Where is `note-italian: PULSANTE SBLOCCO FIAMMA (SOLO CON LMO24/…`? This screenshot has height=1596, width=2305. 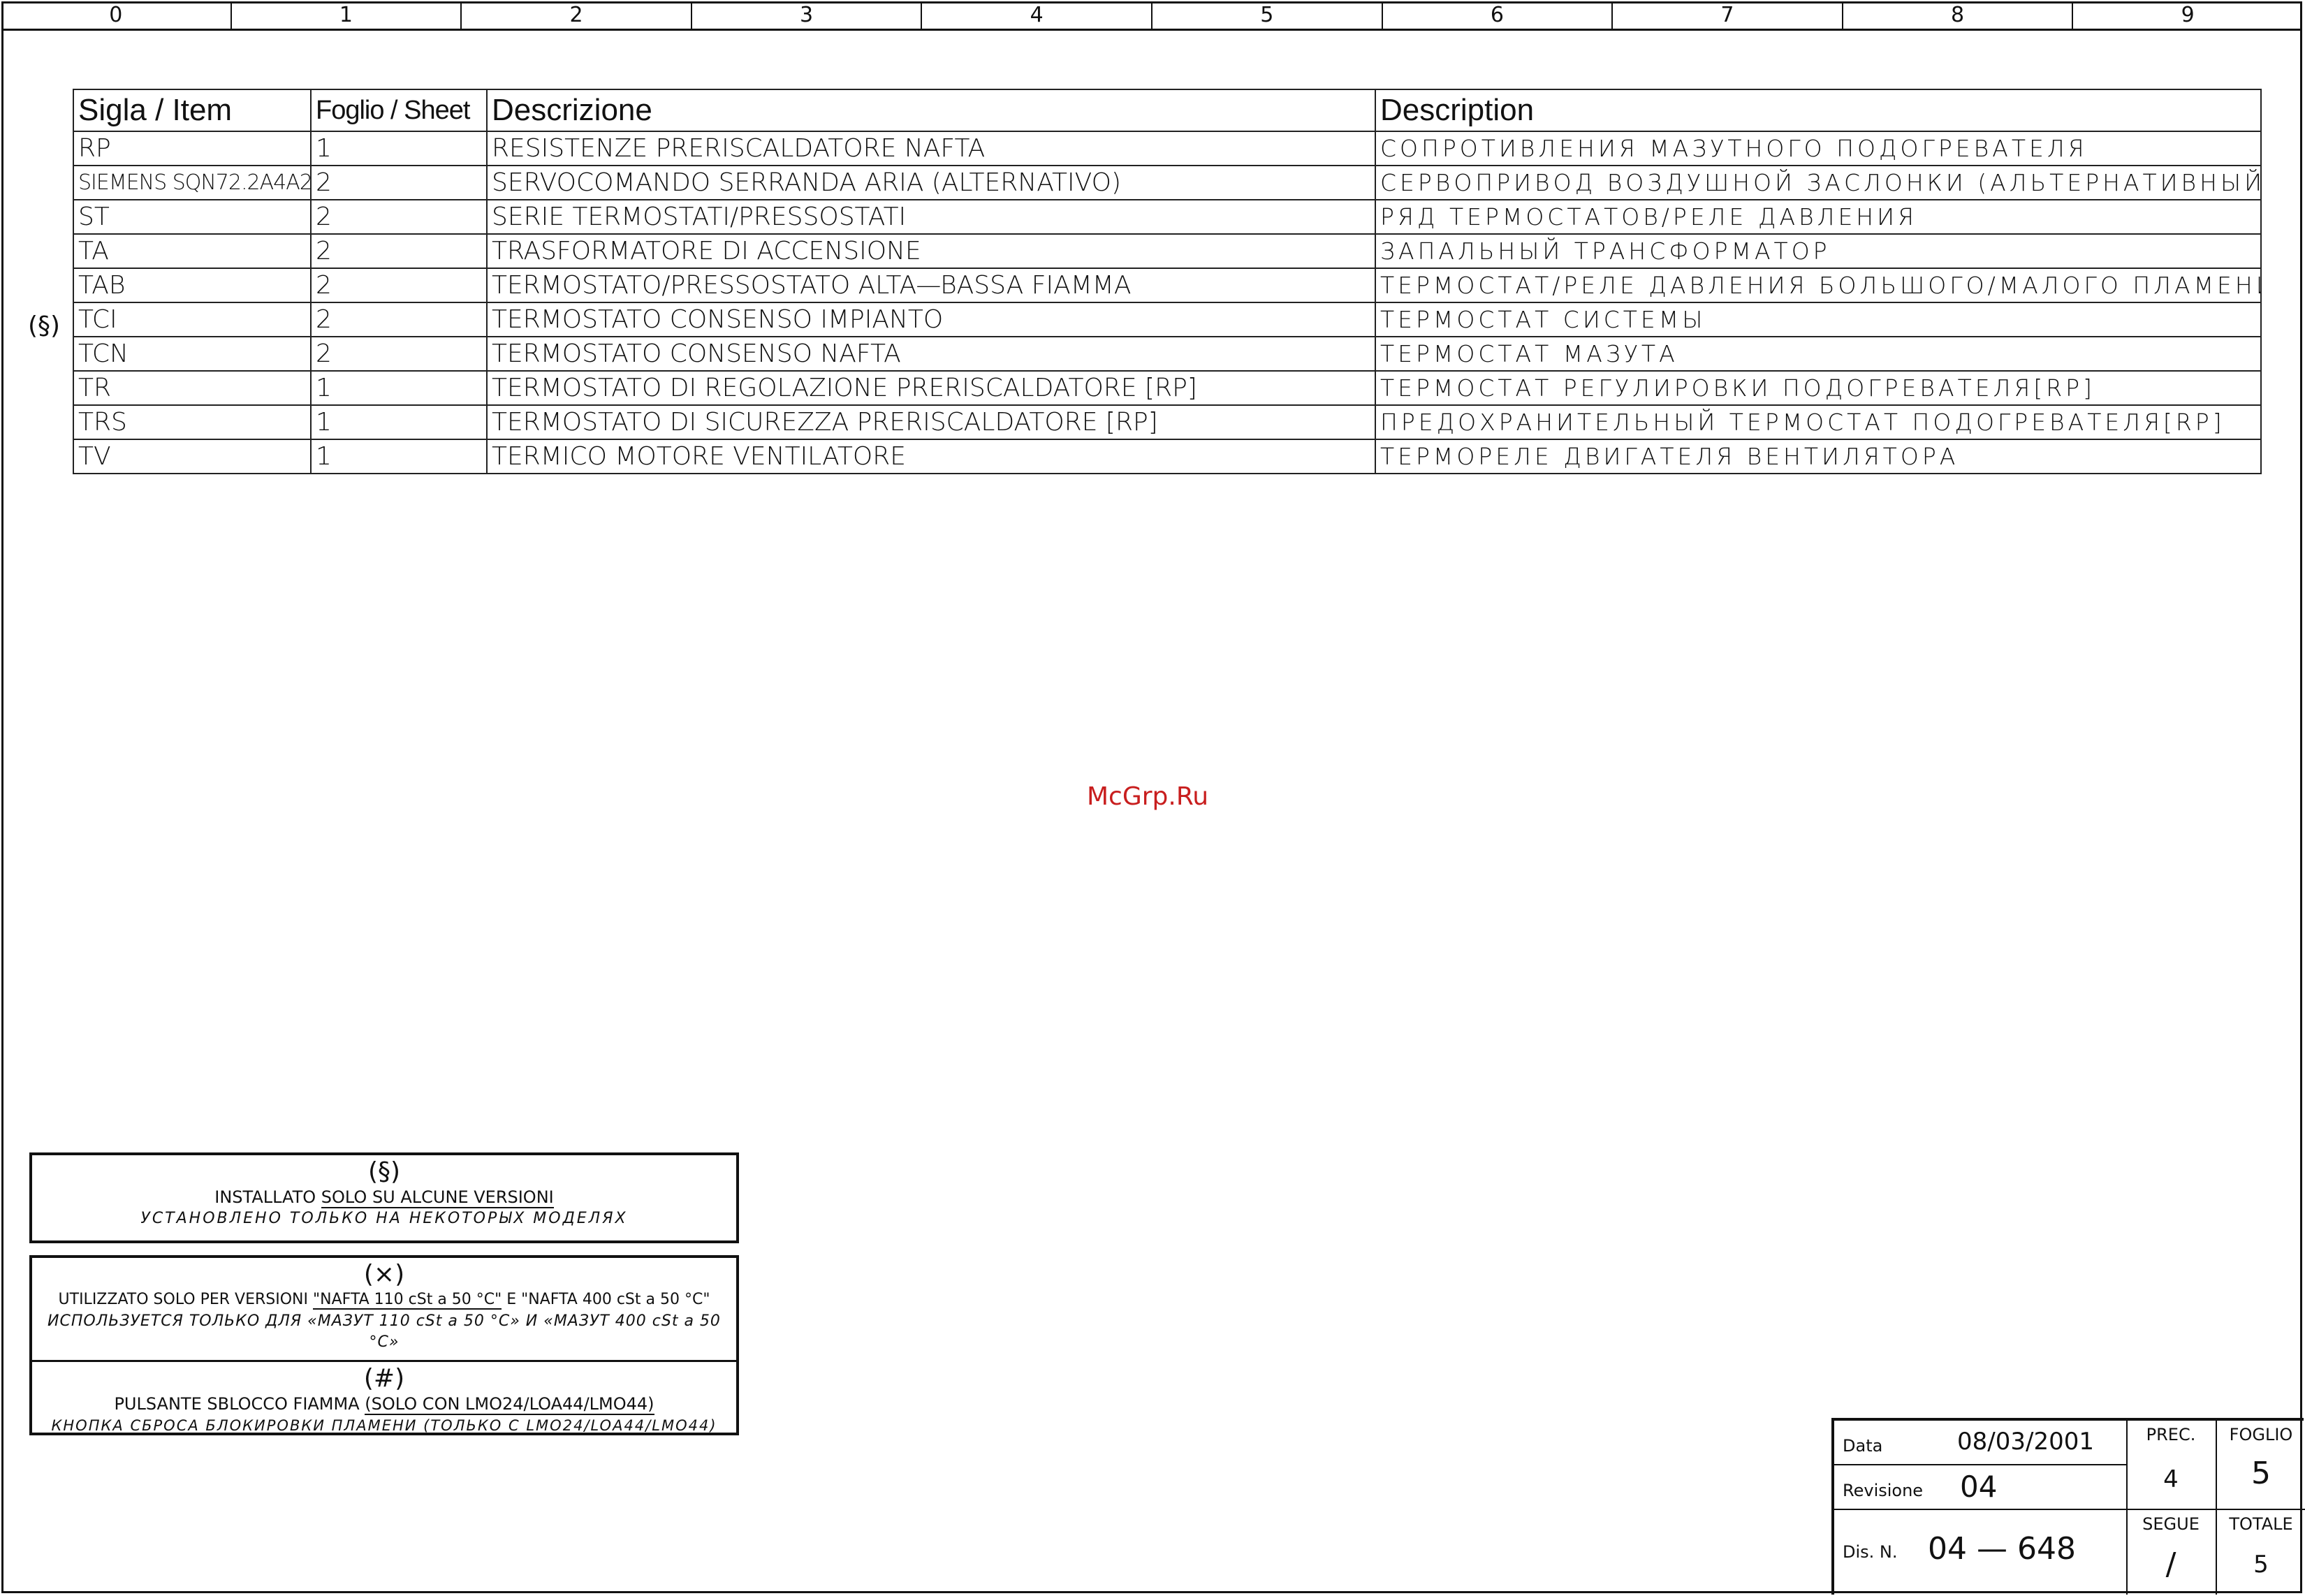 note-italian: PULSANTE SBLOCCO FIAMMA (SOLO CON LMO24/… is located at coordinates (384, 1404).